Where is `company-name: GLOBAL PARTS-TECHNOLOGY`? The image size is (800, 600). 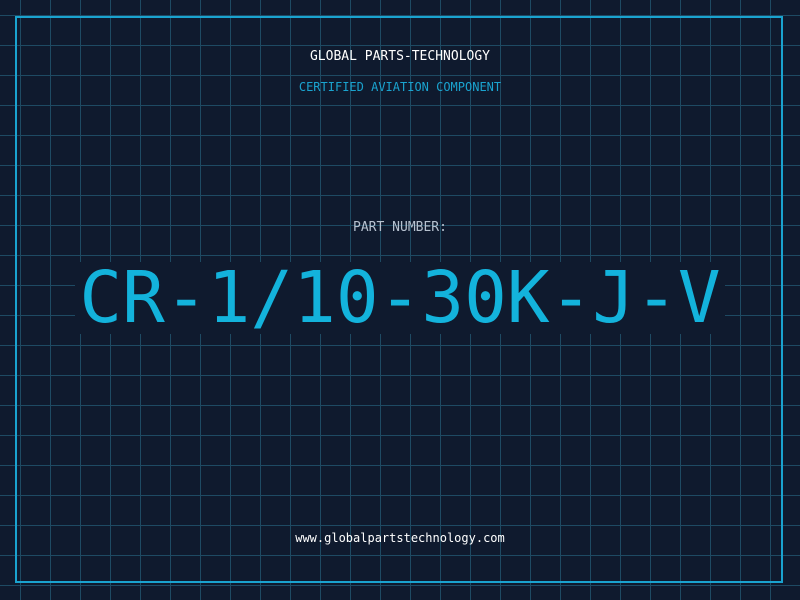 company-name: GLOBAL PARTS-TECHNOLOGY is located at coordinates (399, 56).